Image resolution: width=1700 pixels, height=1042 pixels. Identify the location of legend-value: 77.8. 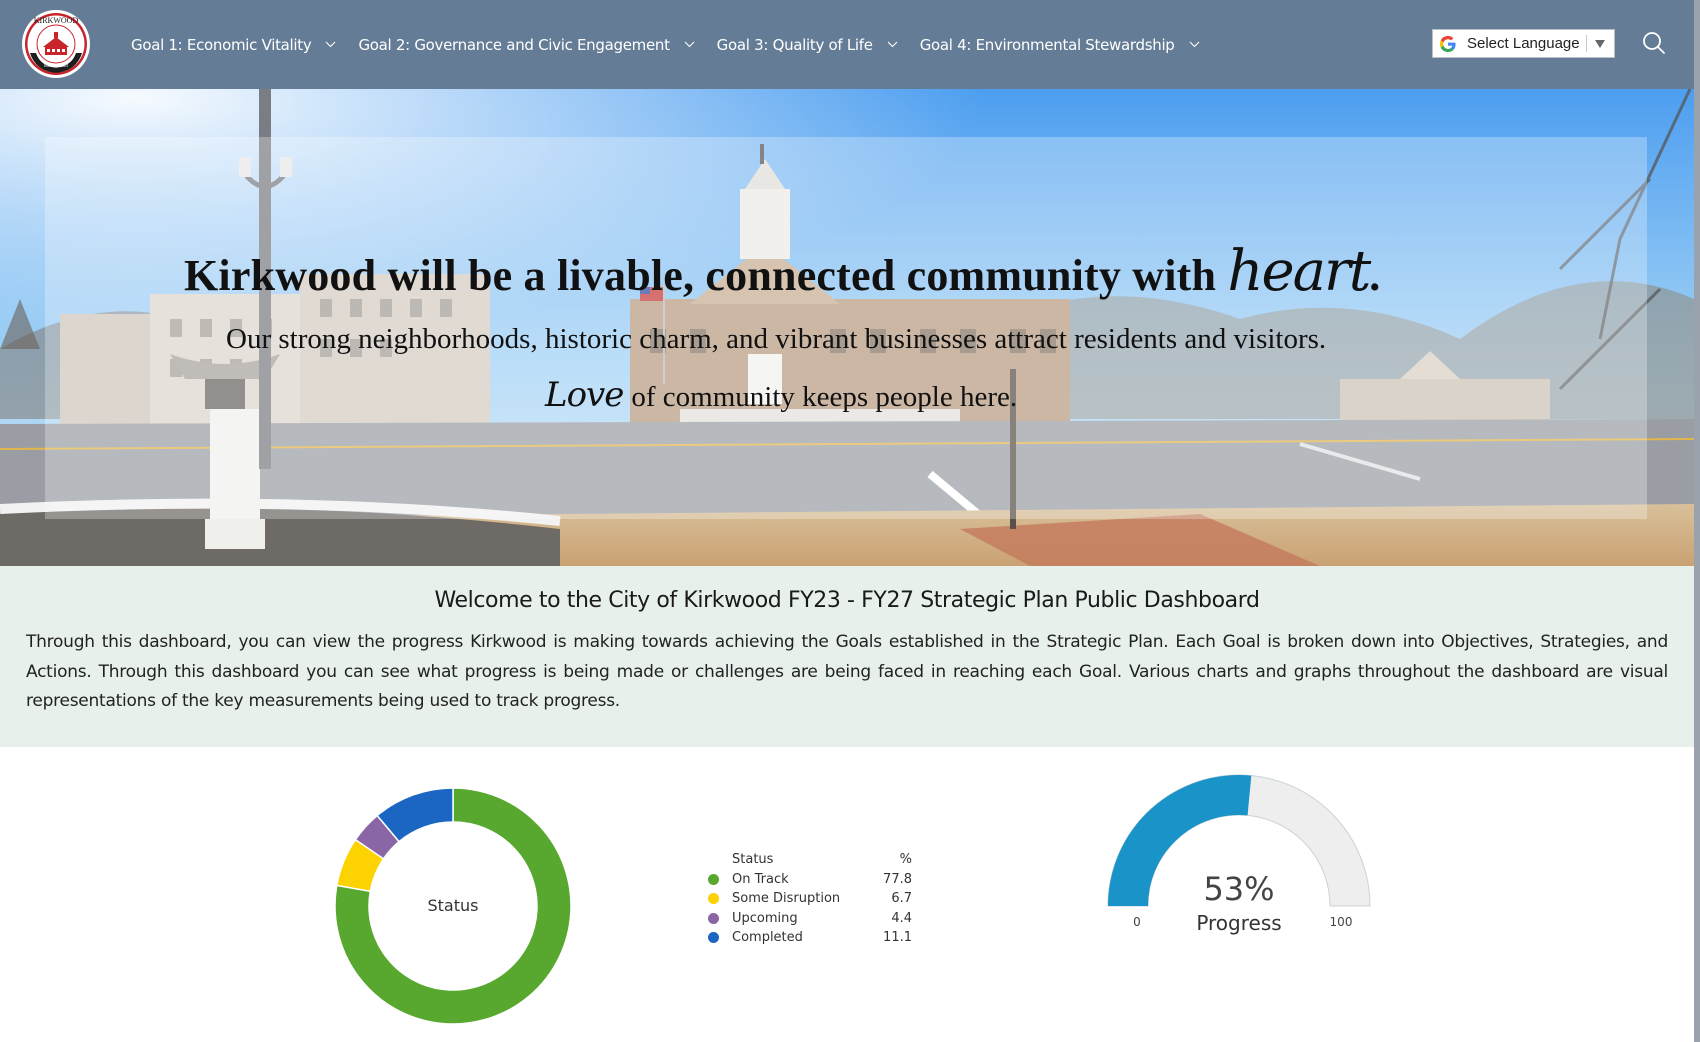
(897, 879).